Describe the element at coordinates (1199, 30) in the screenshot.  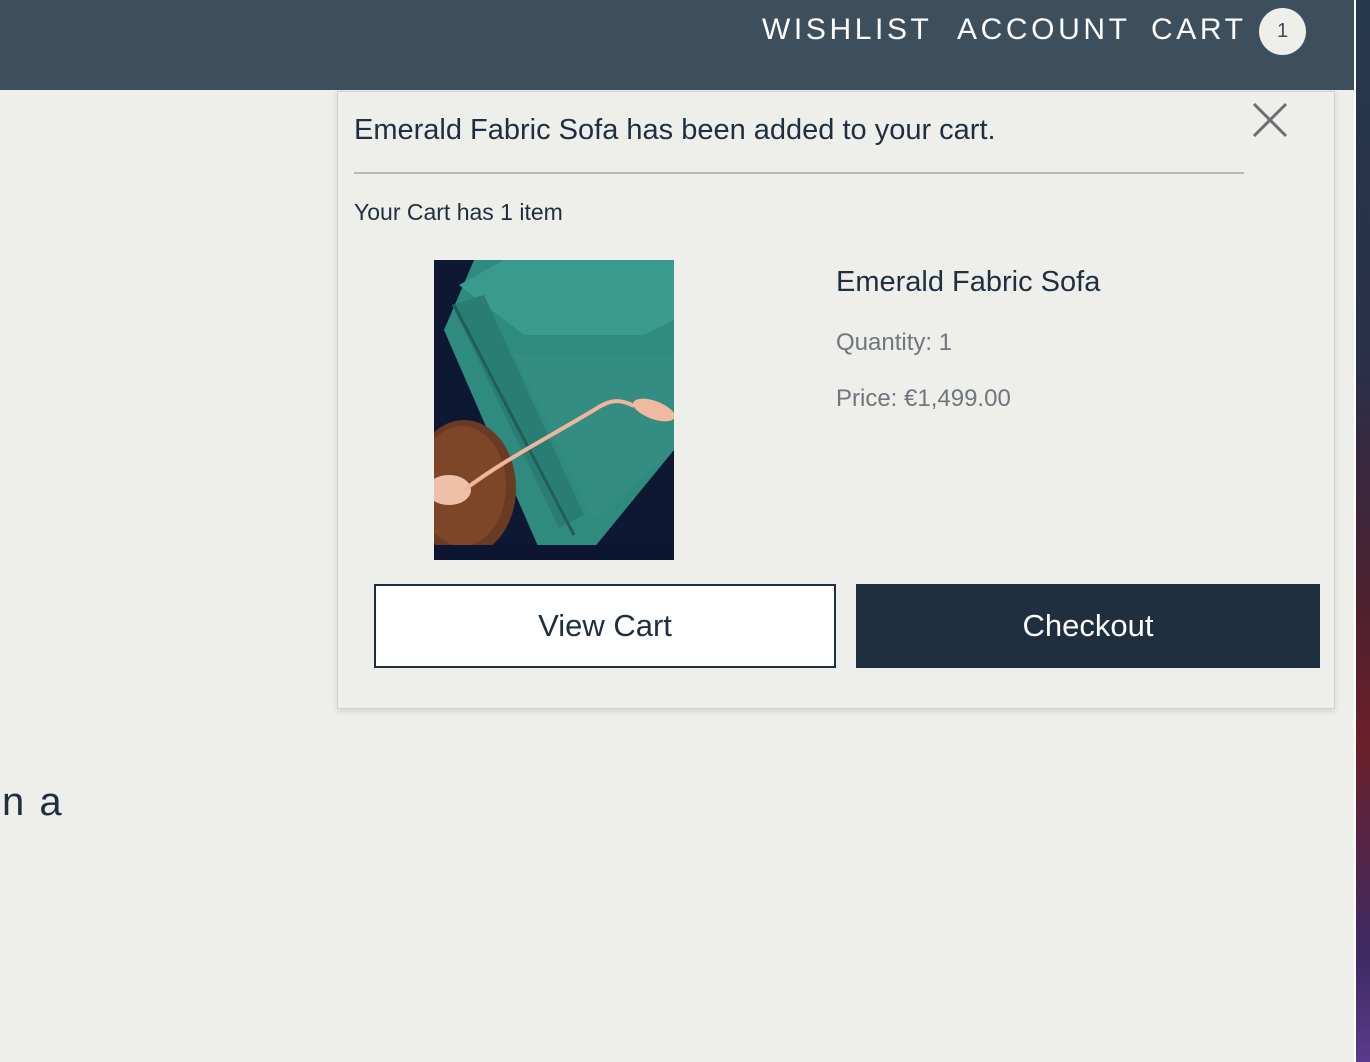
I see `cart-link: CART` at that location.